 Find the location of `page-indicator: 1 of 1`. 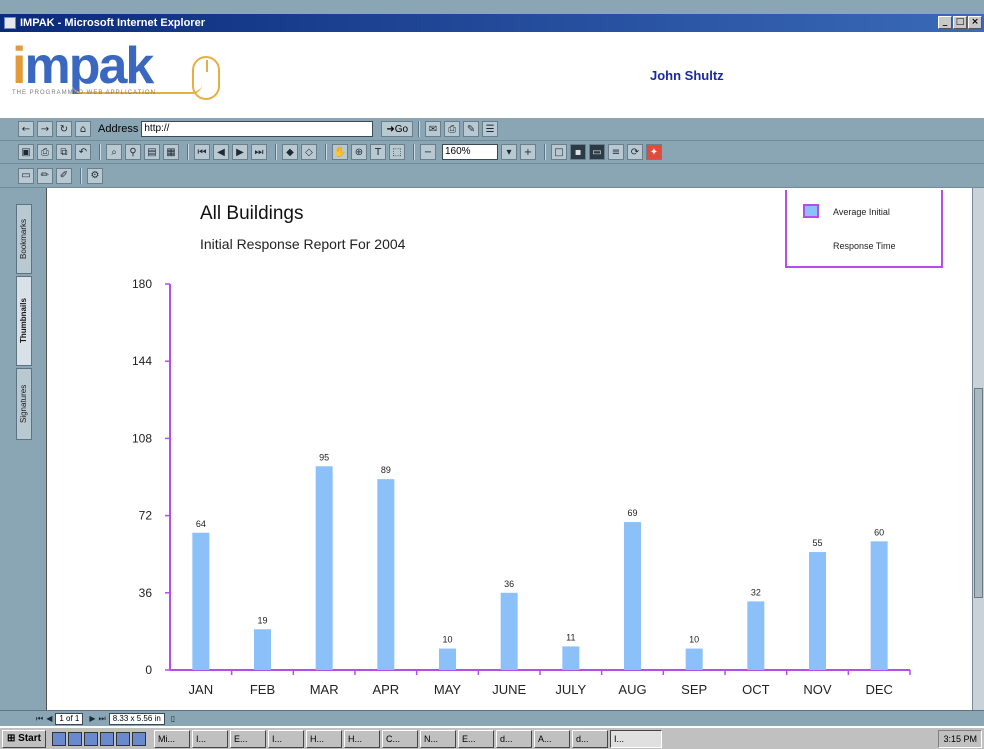

page-indicator: 1 of 1 is located at coordinates (69, 718).